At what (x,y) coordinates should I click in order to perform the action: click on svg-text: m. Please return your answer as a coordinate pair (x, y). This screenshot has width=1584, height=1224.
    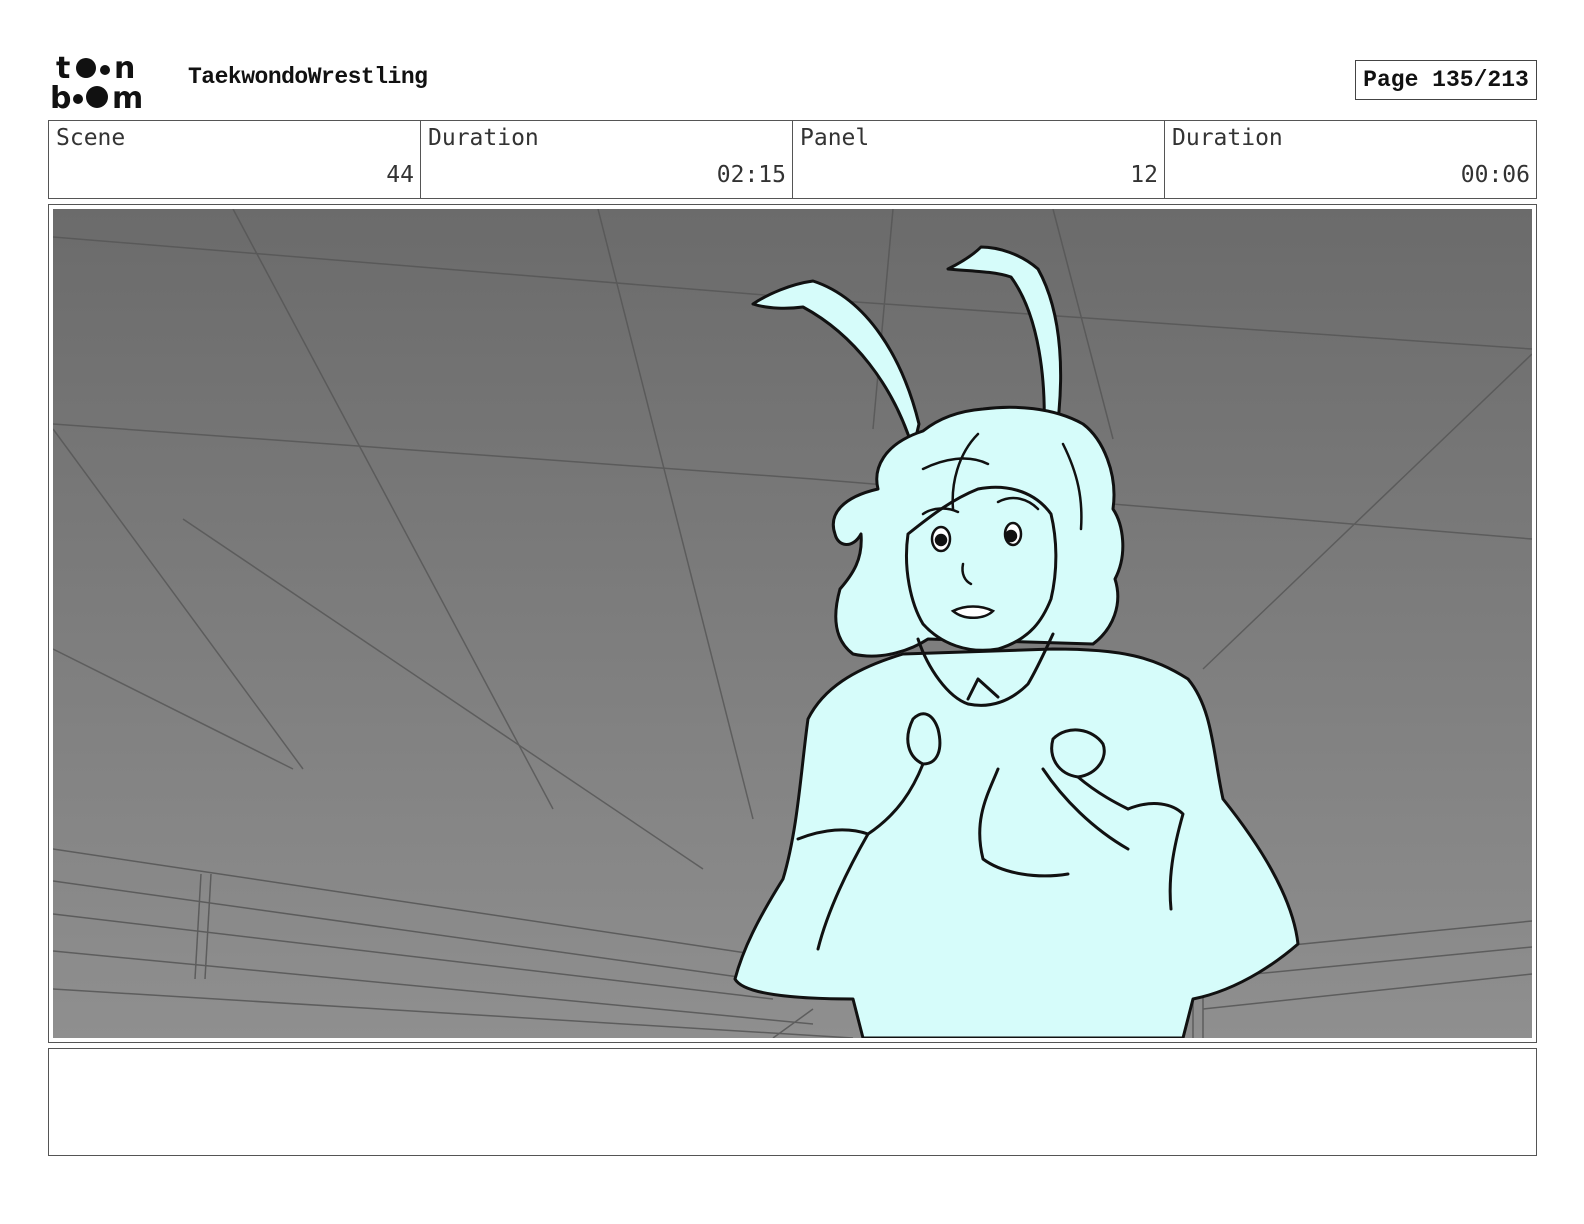
    Looking at the image, I should click on (127, 96).